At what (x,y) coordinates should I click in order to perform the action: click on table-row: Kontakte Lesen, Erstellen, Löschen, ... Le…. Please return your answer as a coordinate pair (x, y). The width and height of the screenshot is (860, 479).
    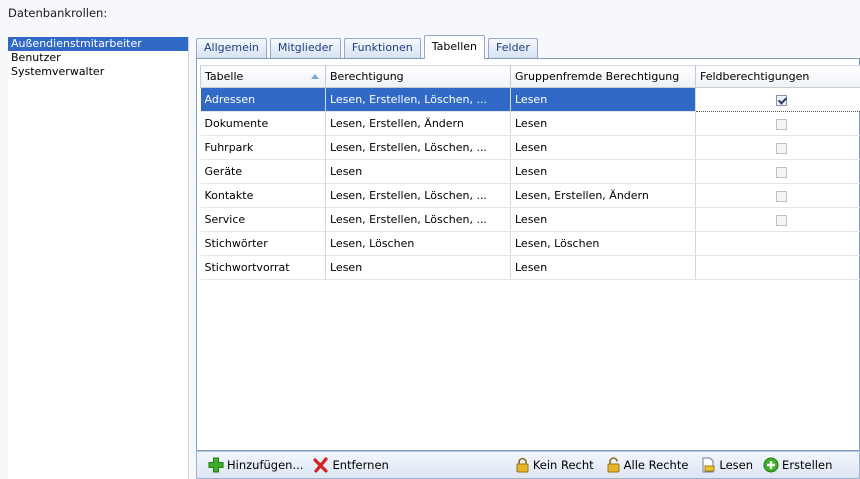
    Looking at the image, I should click on (530, 195).